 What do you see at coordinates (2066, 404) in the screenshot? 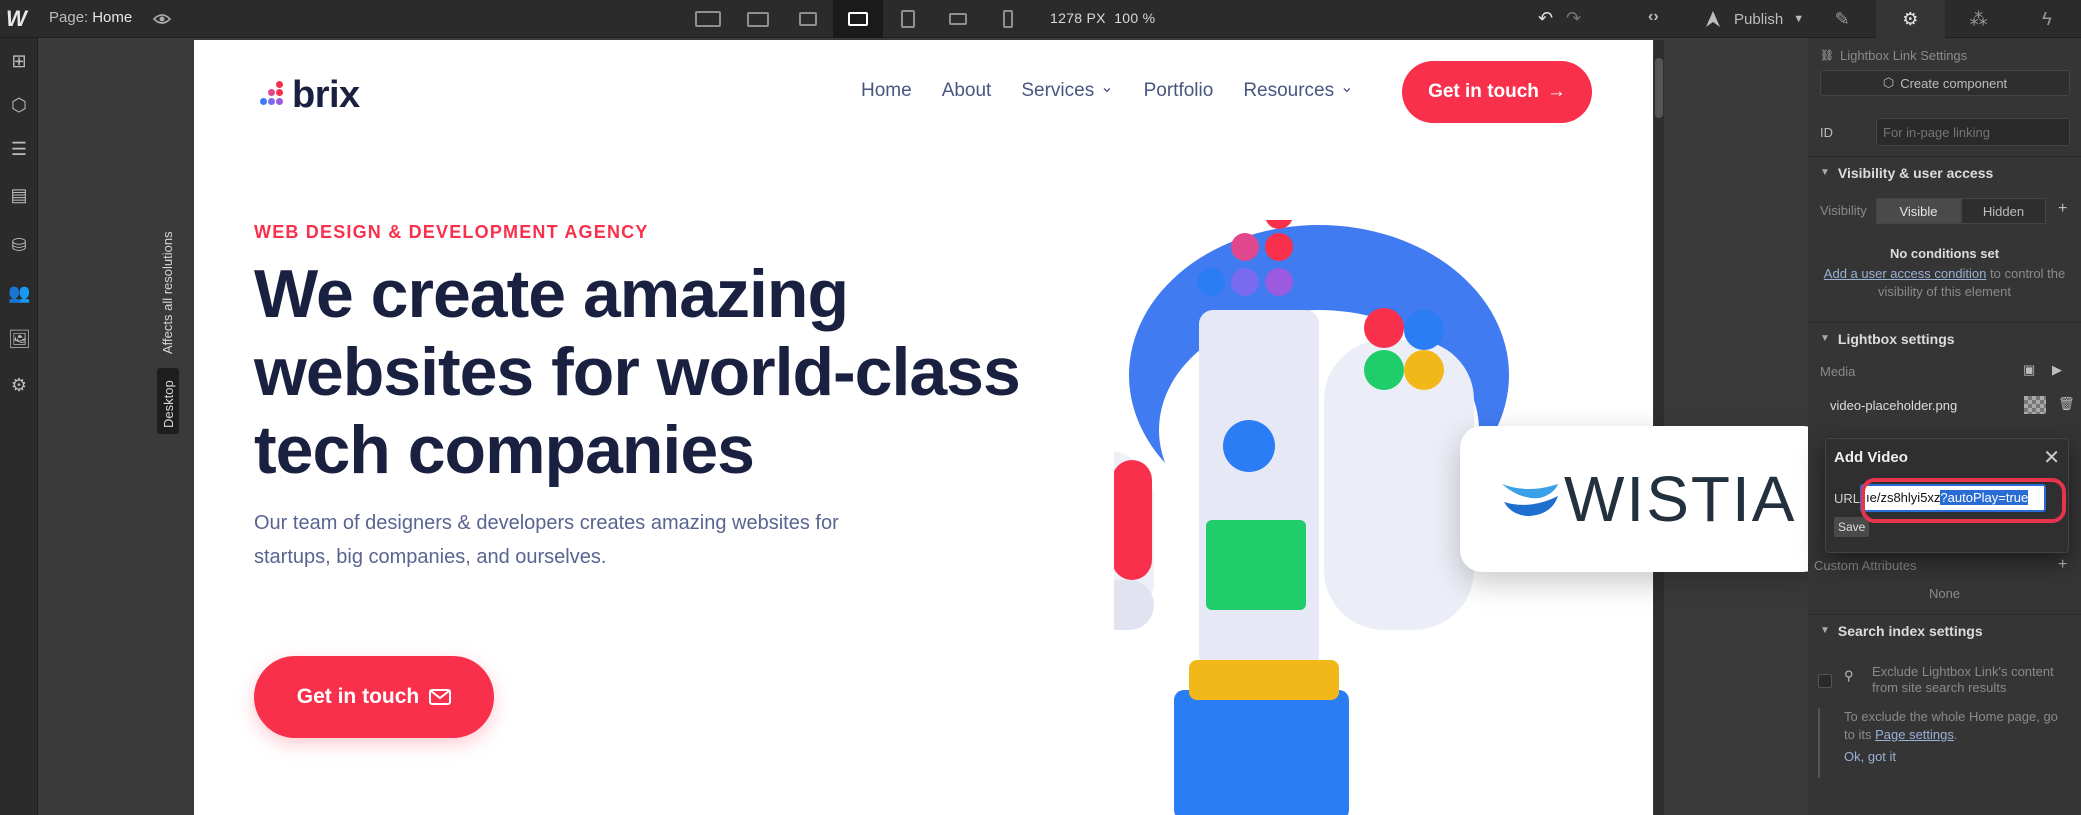
I see `trash-icon: 🗑` at bounding box center [2066, 404].